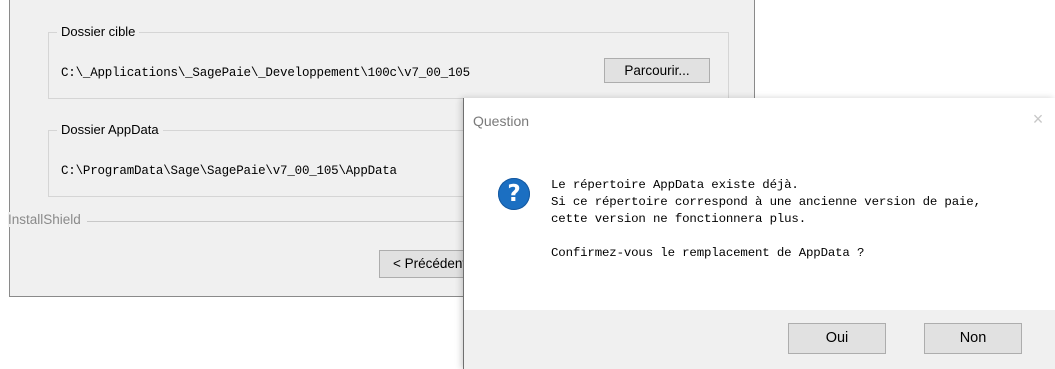 The image size is (1055, 369). Describe the element at coordinates (501, 121) in the screenshot. I see `dialog-title: Question` at that location.